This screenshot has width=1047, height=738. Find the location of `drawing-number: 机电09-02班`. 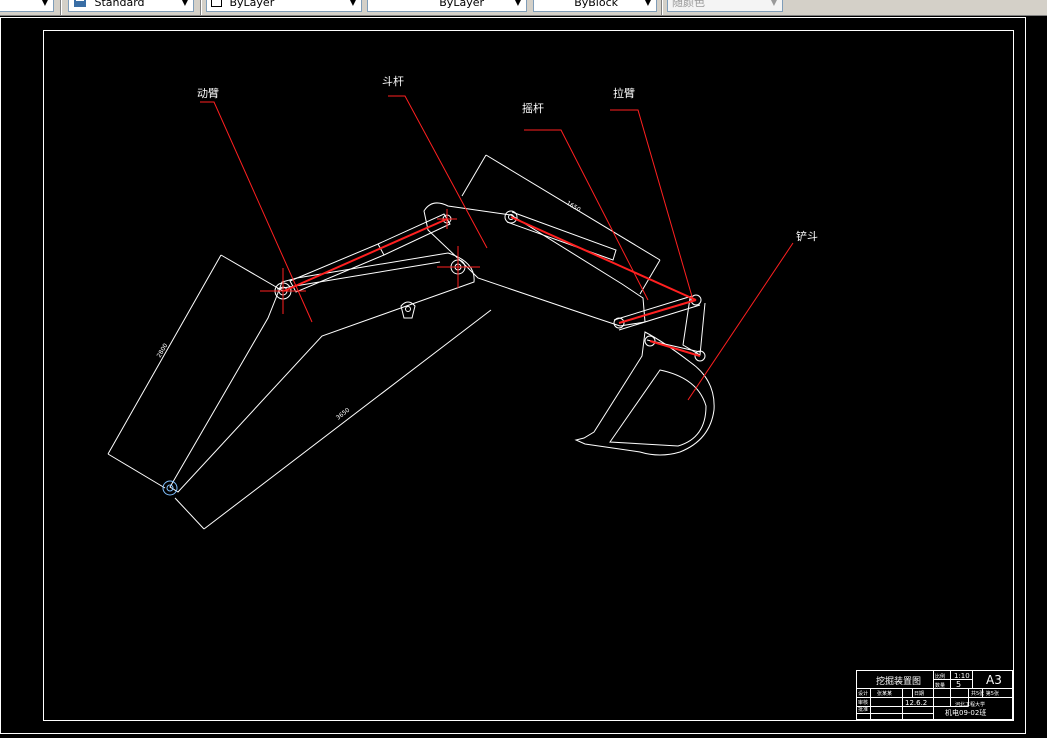

drawing-number: 机电09-02班 is located at coordinates (965, 712).